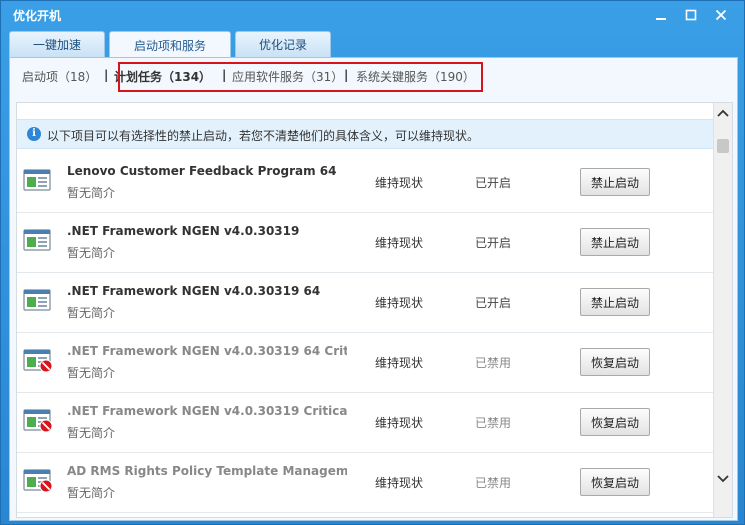  I want to click on close-icon, so click(721, 15).